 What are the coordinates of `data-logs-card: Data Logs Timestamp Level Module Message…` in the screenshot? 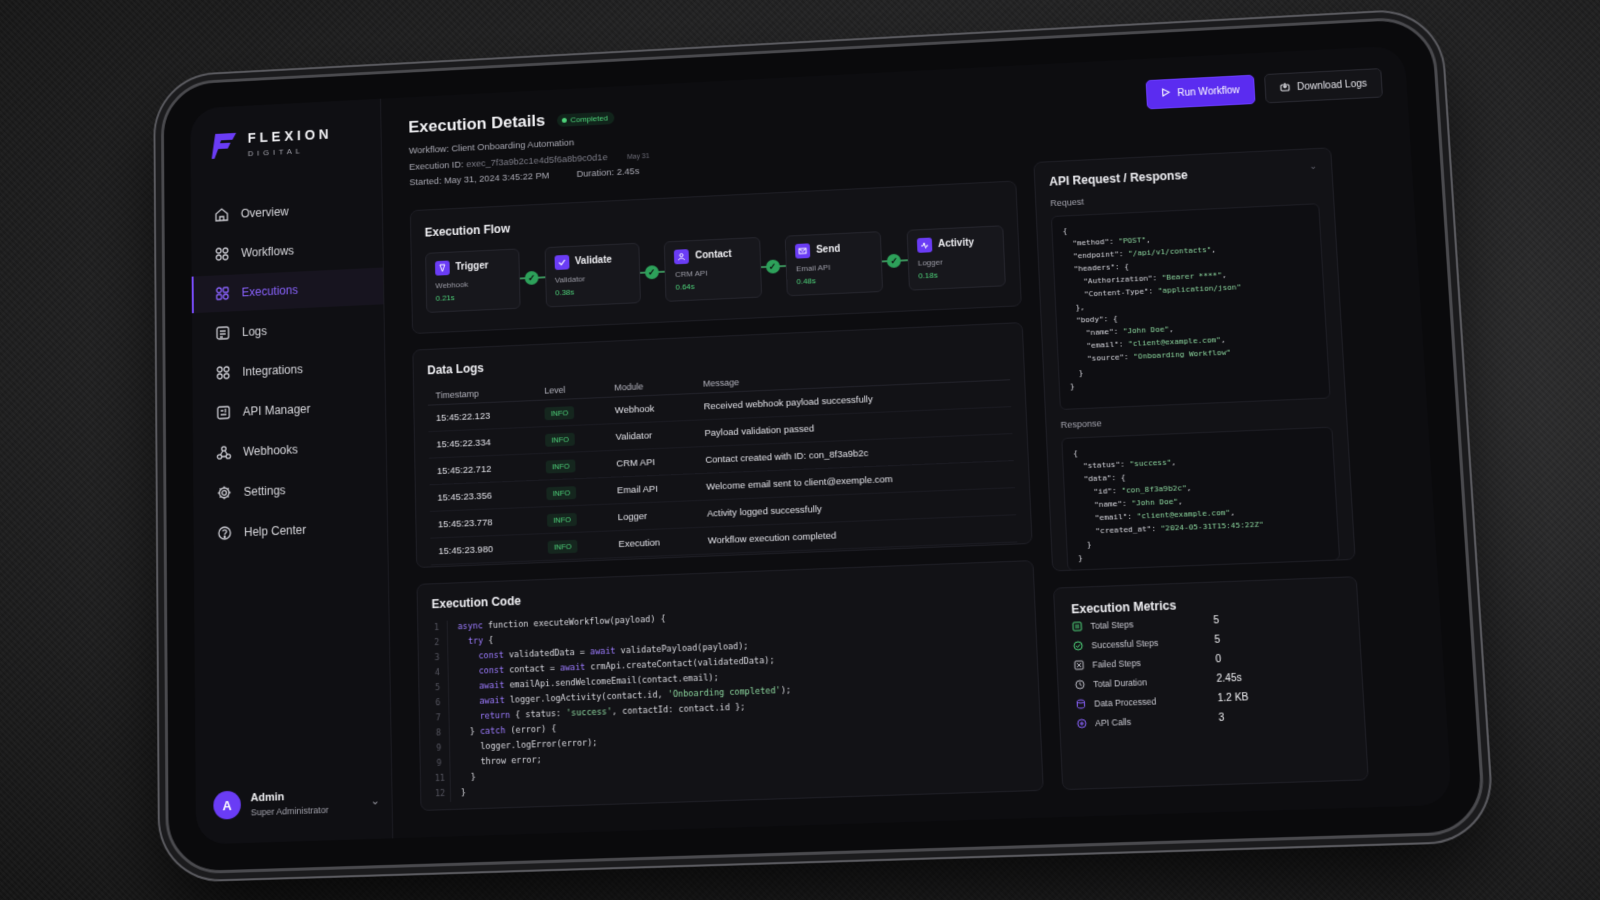 It's located at (722, 445).